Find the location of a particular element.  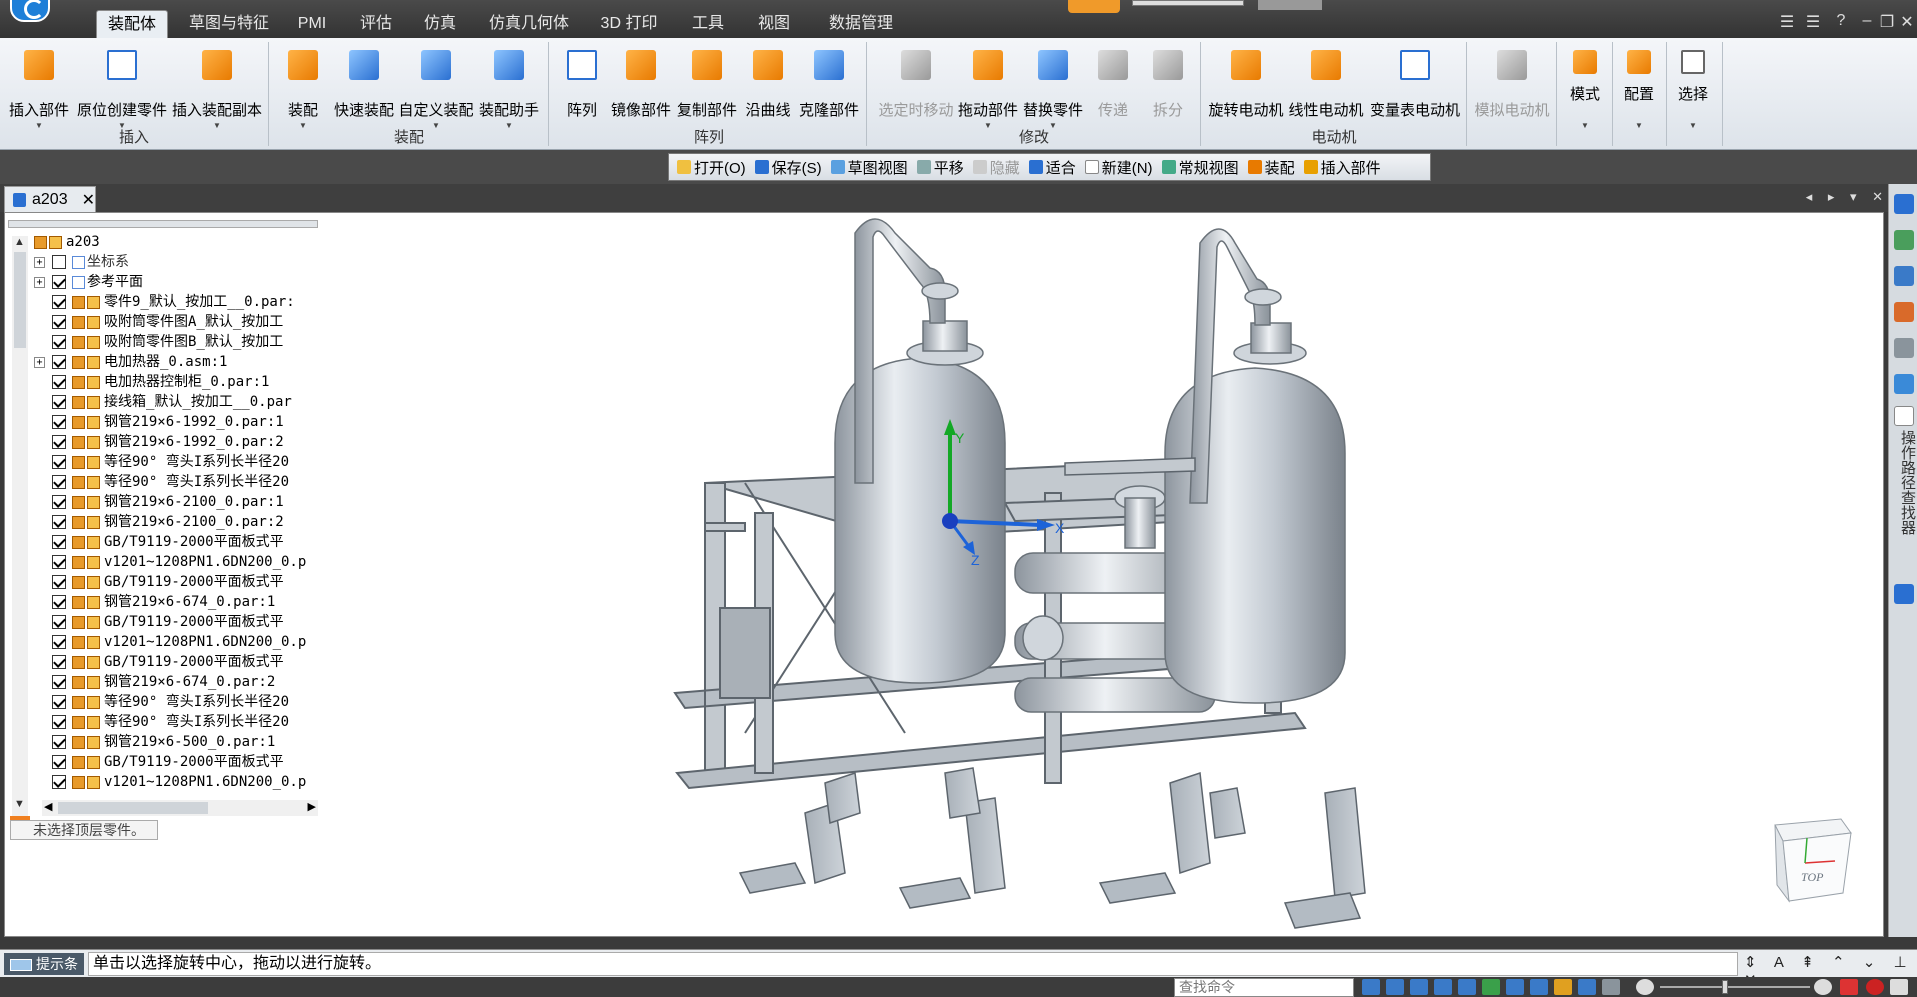

color-panel-icon is located at coordinates (1904, 240).